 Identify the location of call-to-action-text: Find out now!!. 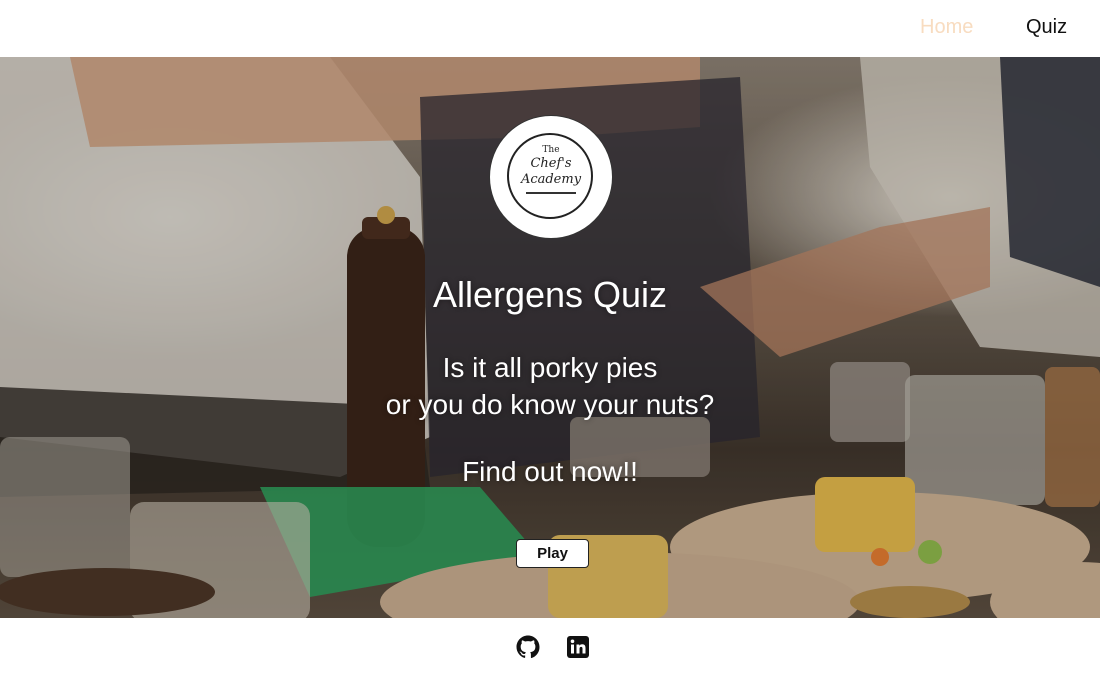
(550, 471).